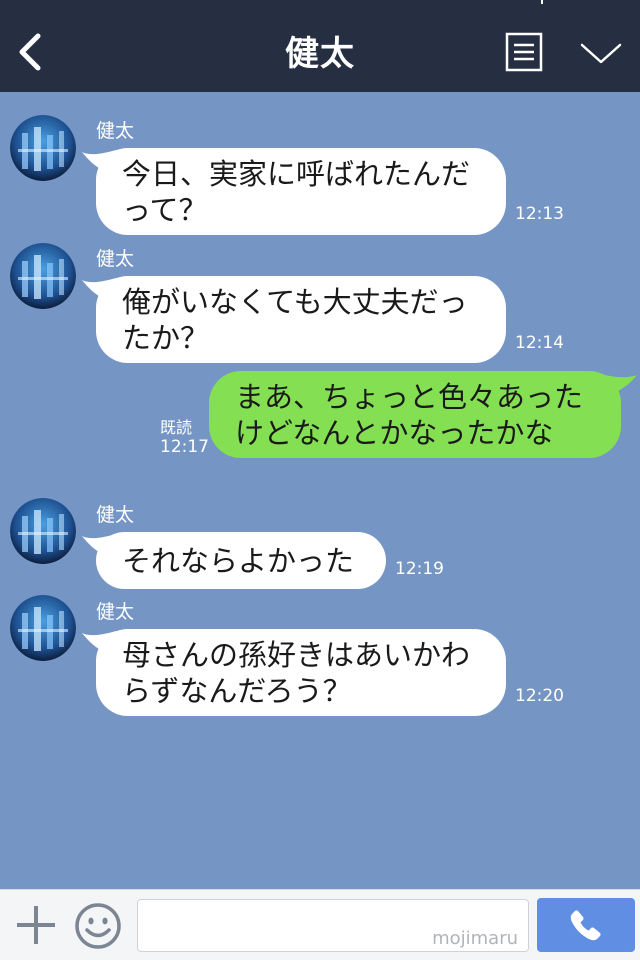 The height and width of the screenshot is (960, 640). I want to click on chat-title: 健太, so click(320, 54).